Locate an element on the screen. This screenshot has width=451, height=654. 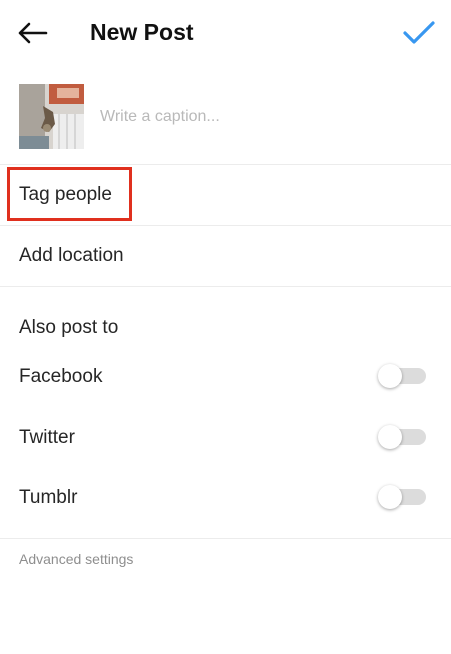
twitter-toggle is located at coordinates (402, 437).